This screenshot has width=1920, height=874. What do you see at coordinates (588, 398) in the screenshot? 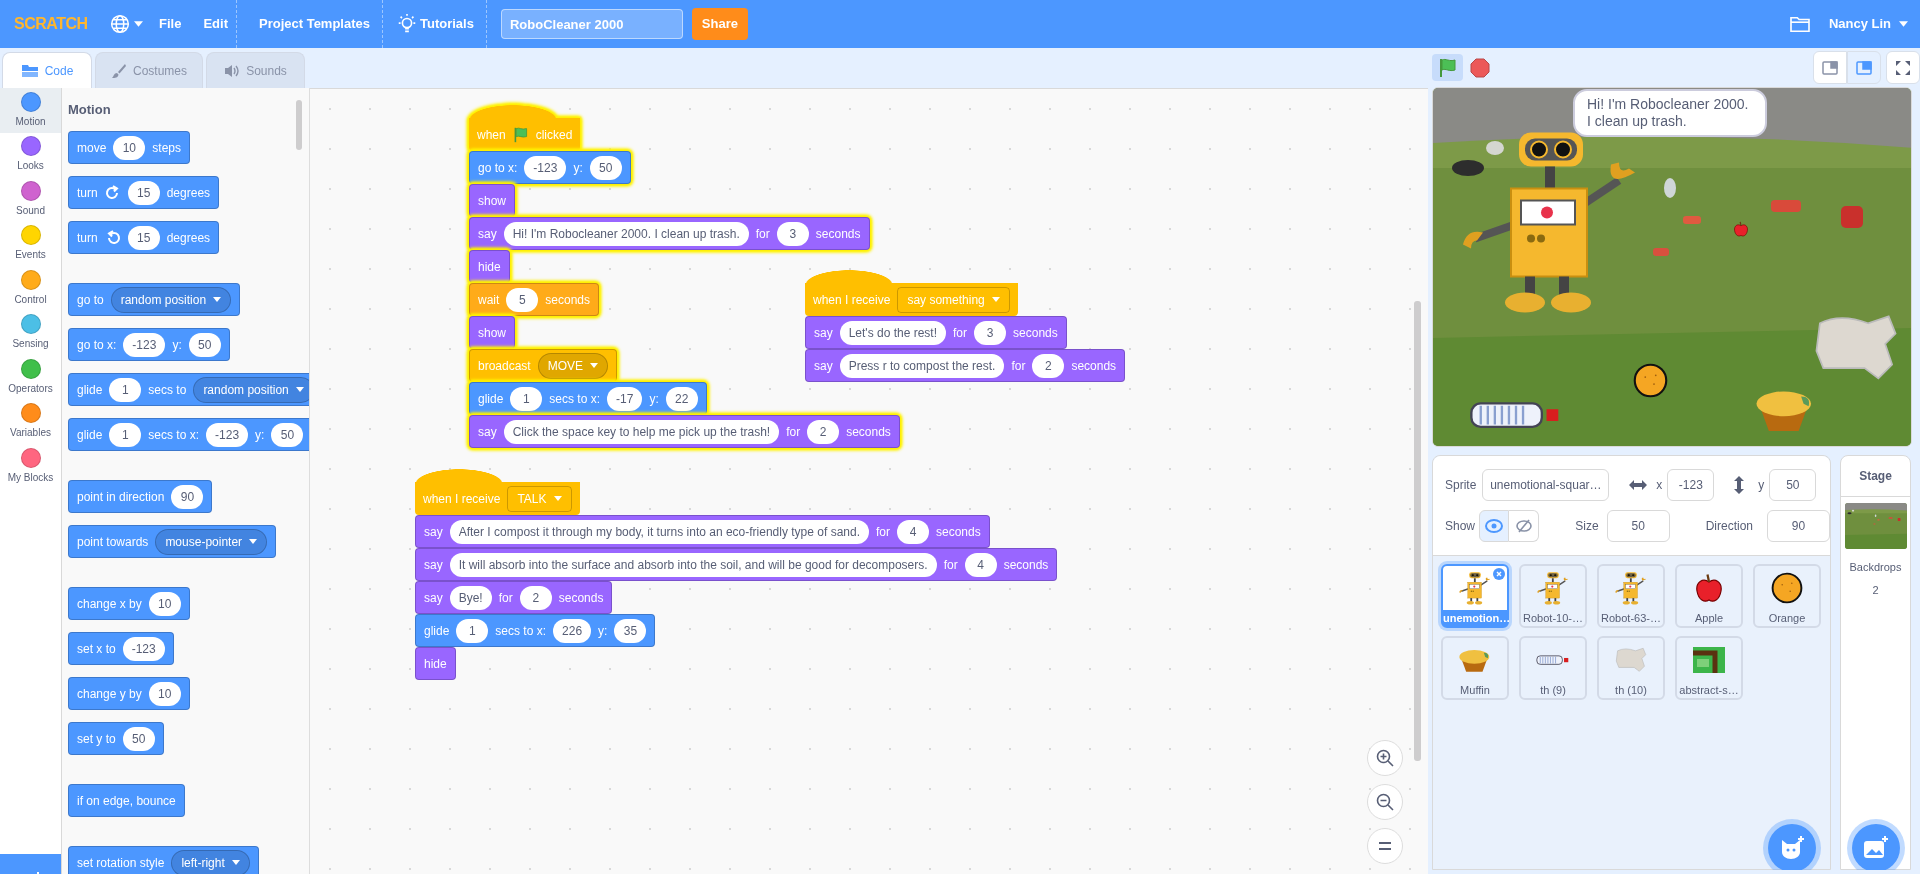
I see `code-block: glide 1 secs to x: -17 y: 22` at bounding box center [588, 398].